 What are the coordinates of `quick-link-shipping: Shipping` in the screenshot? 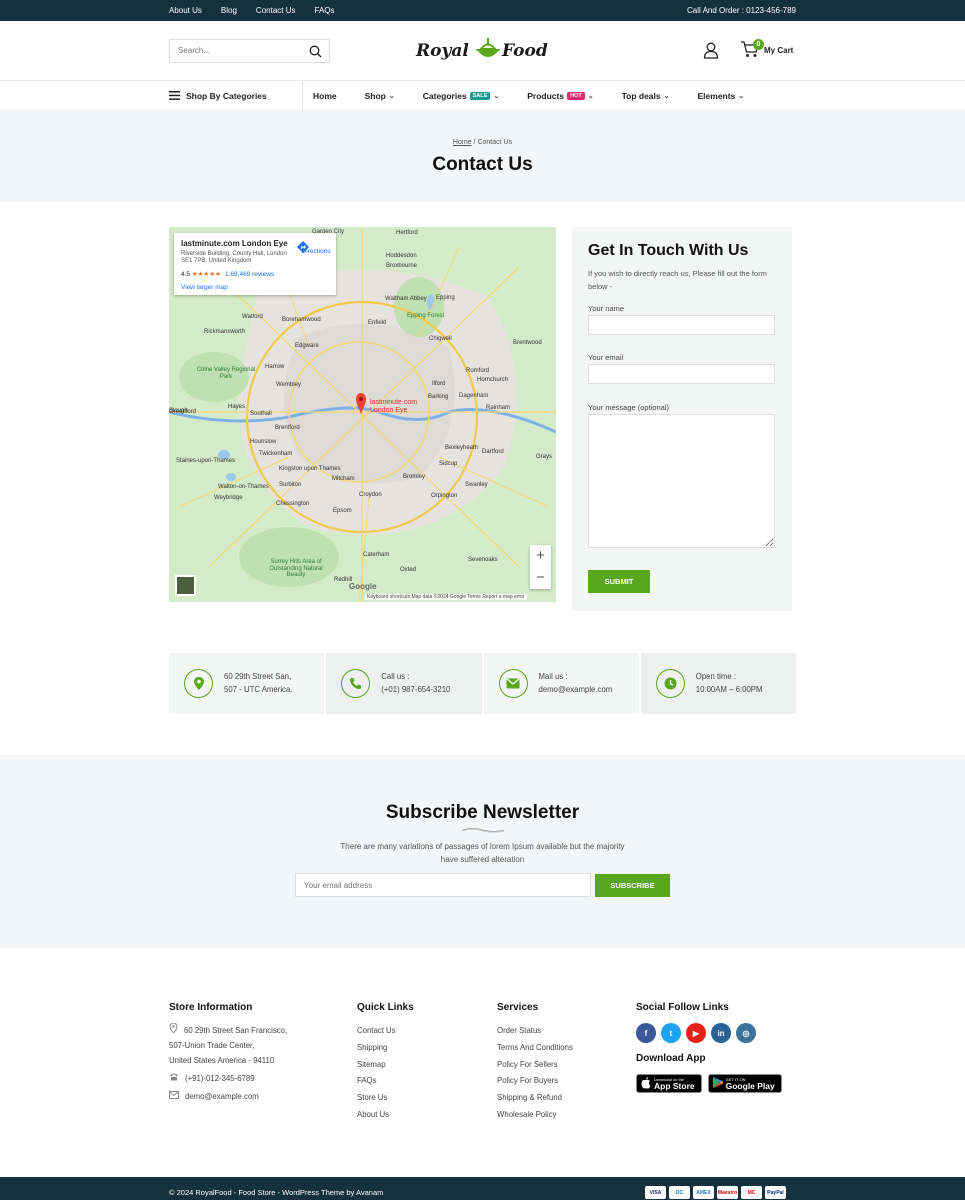 It's located at (385, 1048).